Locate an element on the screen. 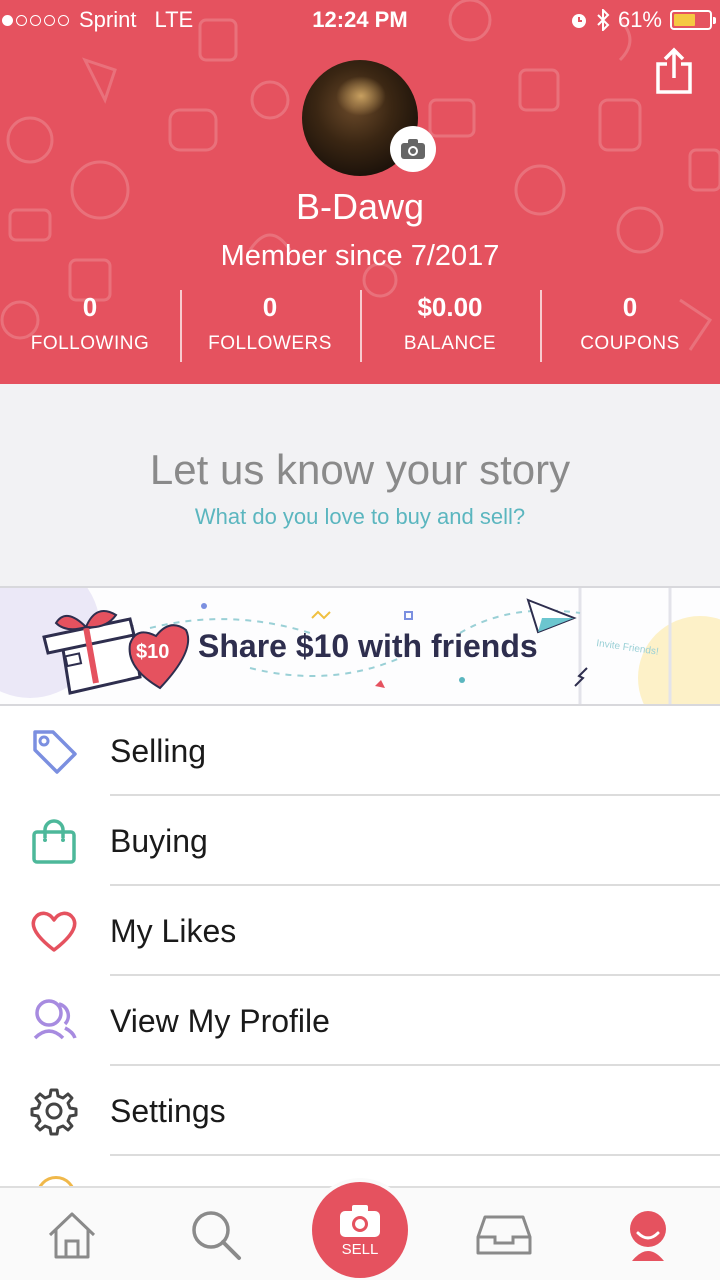  banner-phone-text: Invite Friends! is located at coordinates (628, 648).